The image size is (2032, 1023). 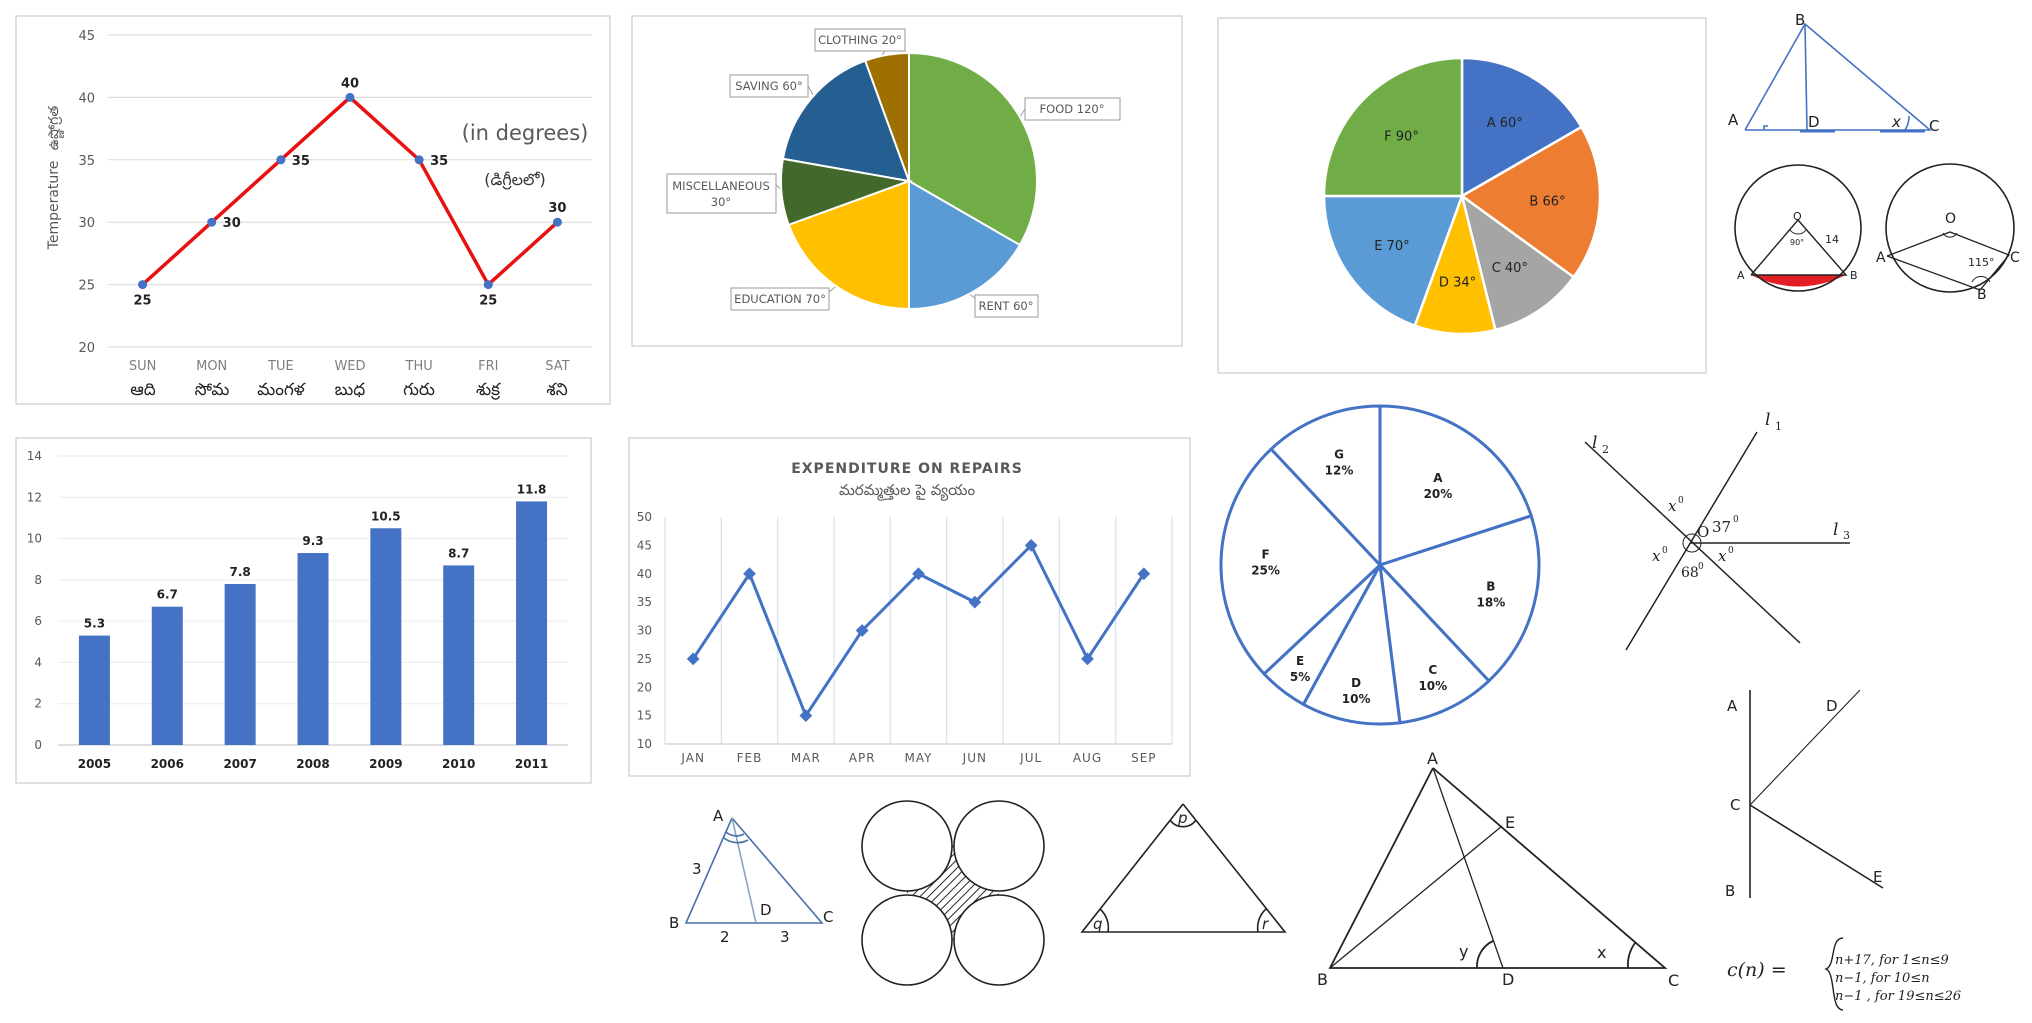 I want to click on sector-name: G, so click(x=1339, y=455).